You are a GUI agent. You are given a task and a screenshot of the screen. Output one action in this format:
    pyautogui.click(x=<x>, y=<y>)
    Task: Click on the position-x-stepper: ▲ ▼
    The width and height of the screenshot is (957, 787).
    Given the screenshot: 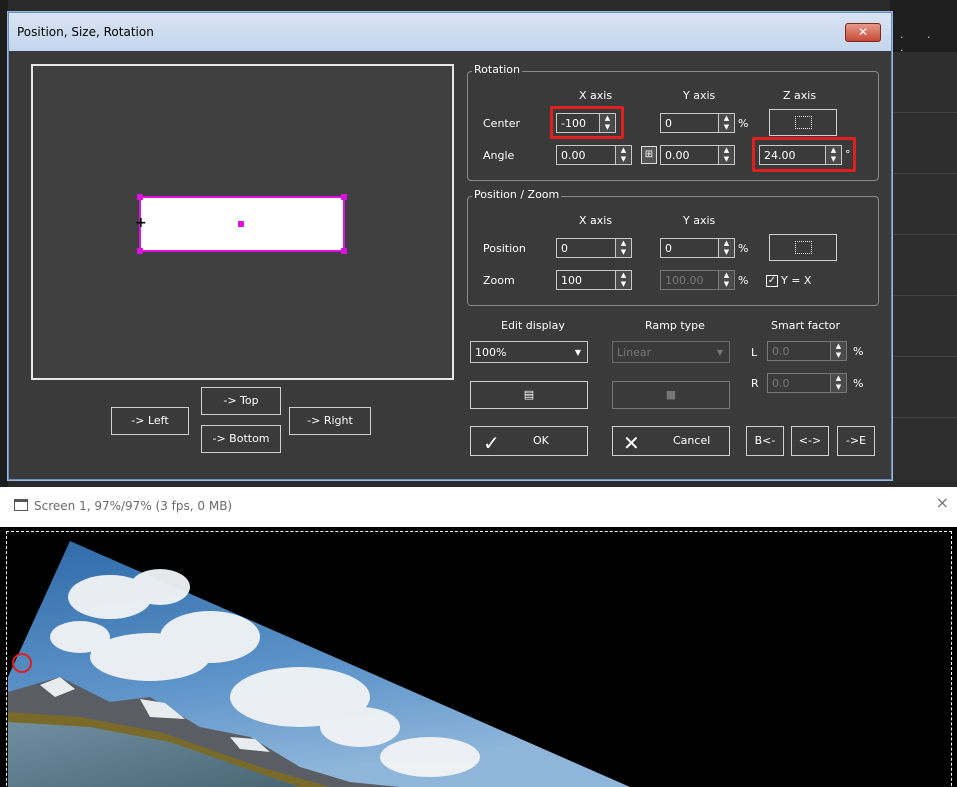 What is the action you would take?
    pyautogui.click(x=623, y=248)
    